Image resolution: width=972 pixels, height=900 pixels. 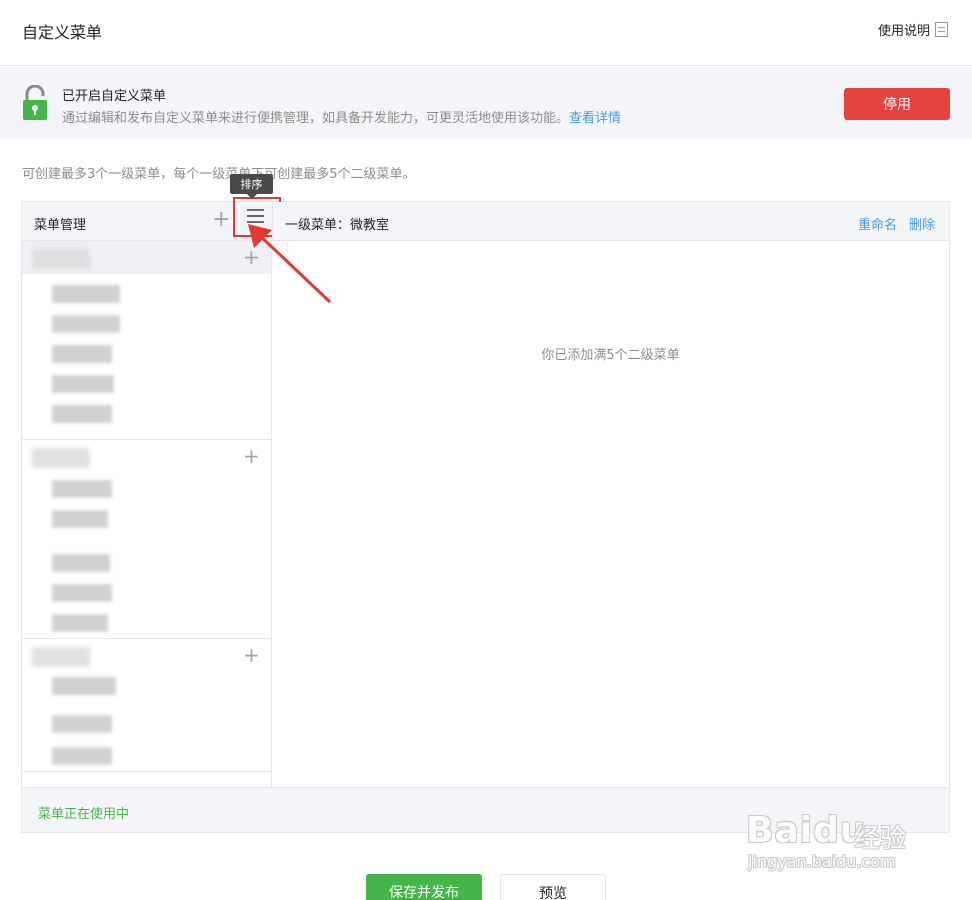 What do you see at coordinates (880, 839) in the screenshot?
I see `watermark-product: 经验` at bounding box center [880, 839].